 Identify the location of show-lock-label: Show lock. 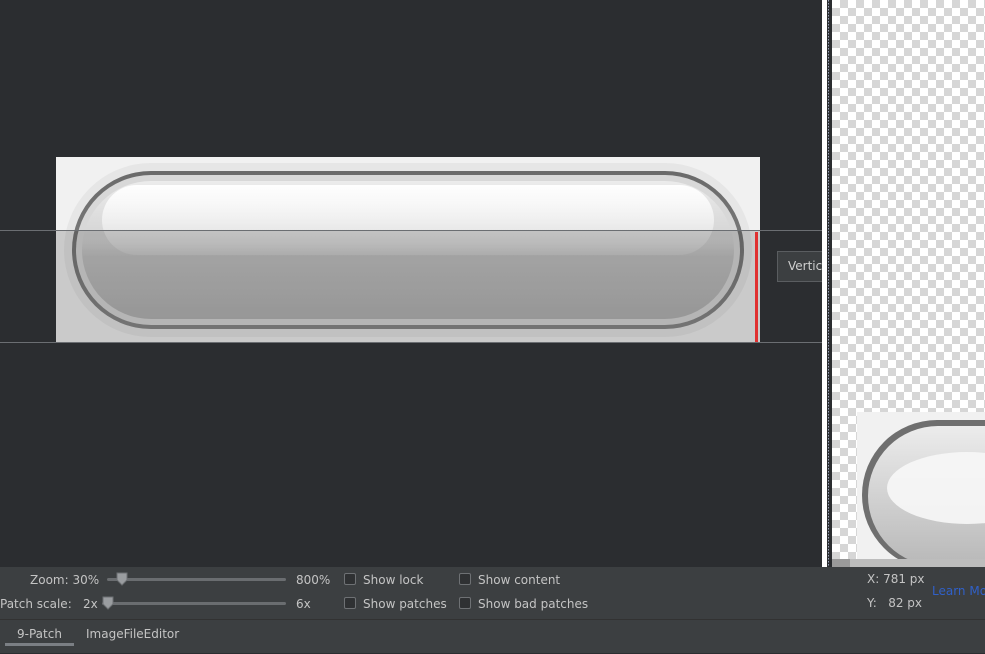
(393, 580).